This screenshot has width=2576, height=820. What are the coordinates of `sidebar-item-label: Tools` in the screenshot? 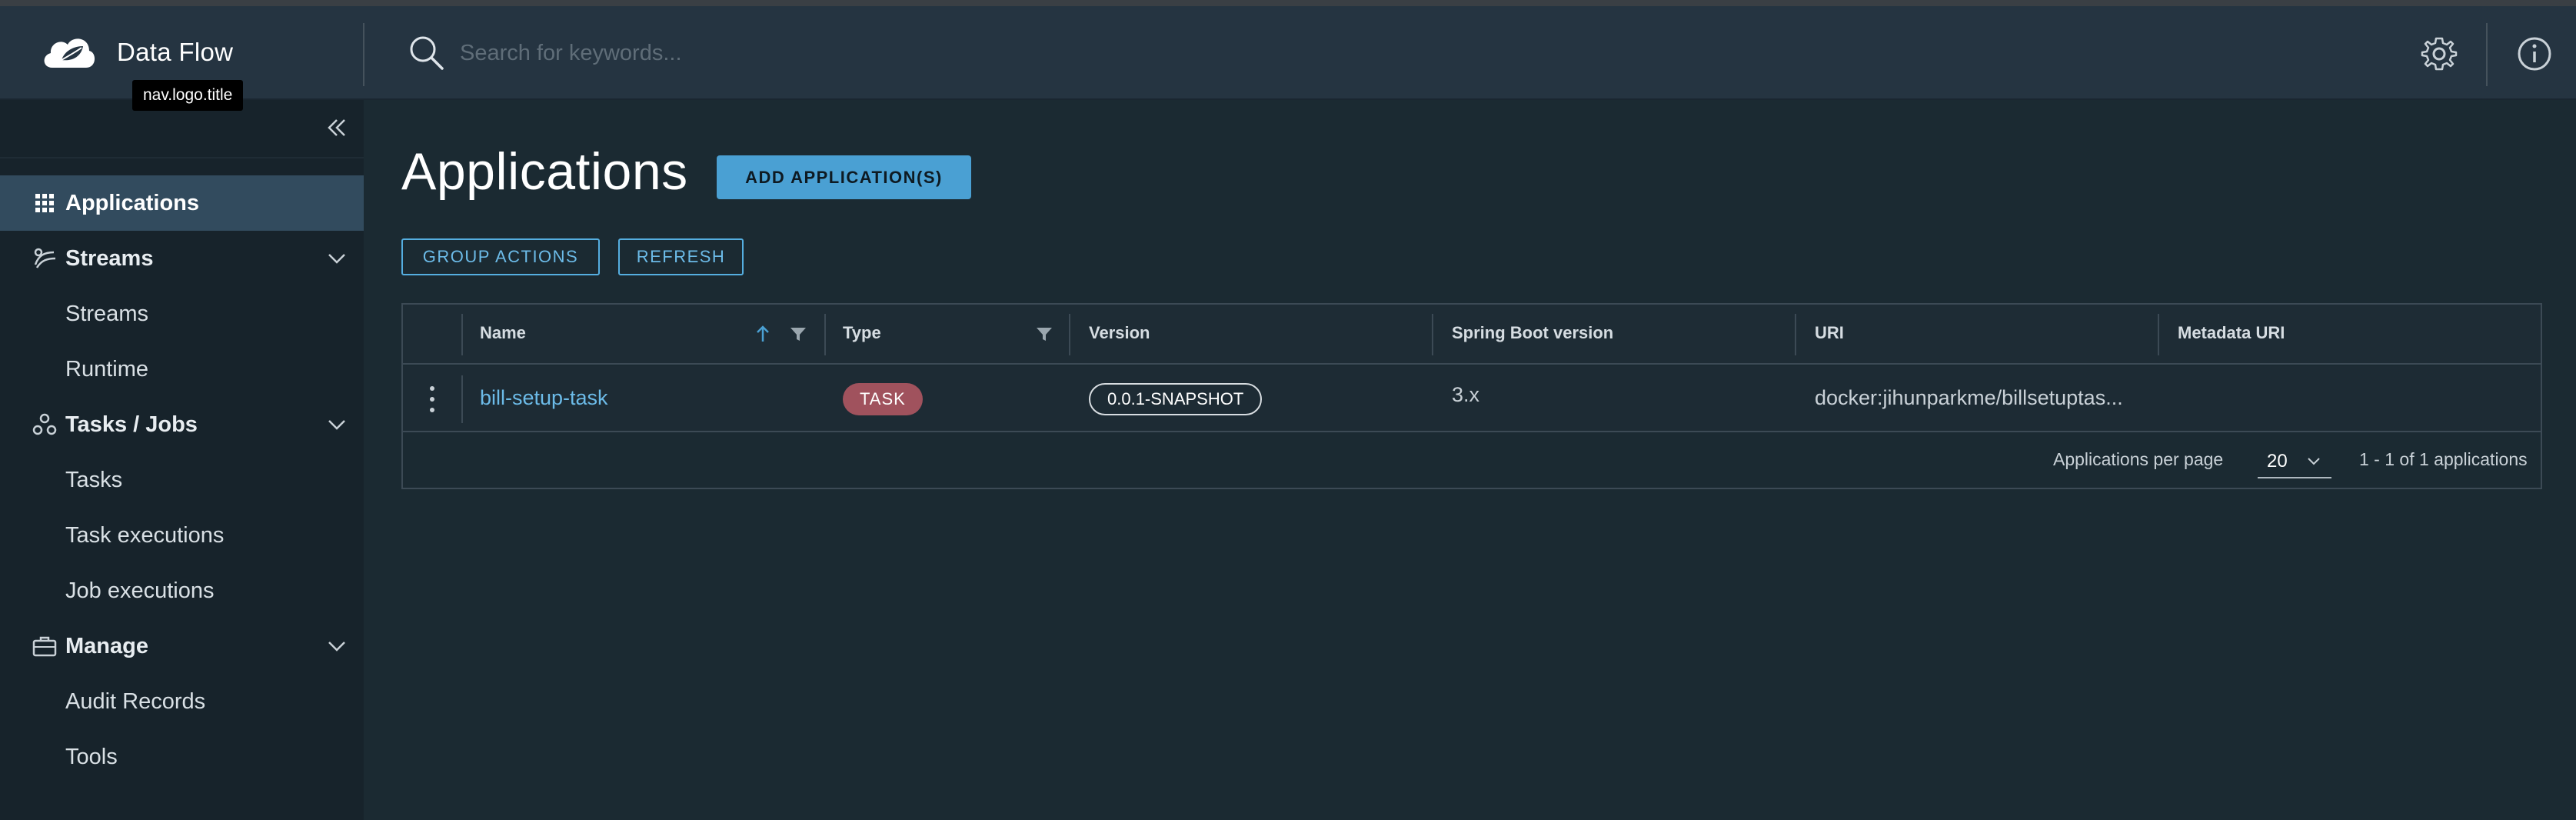 It's located at (91, 757).